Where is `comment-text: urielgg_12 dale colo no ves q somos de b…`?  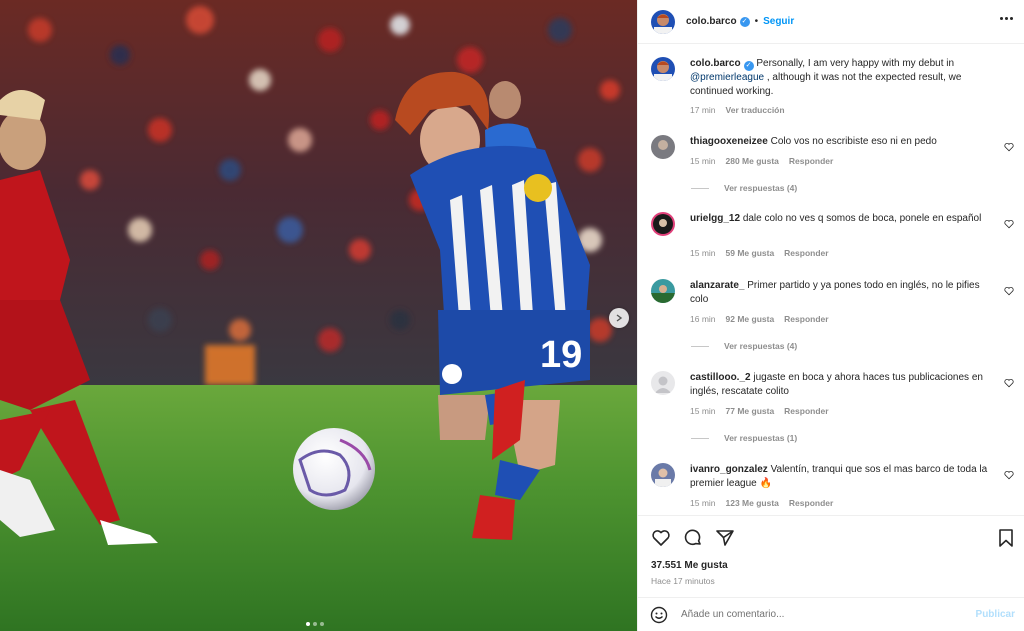 comment-text: urielgg_12 dale colo no ves q somos de b… is located at coordinates (840, 219).